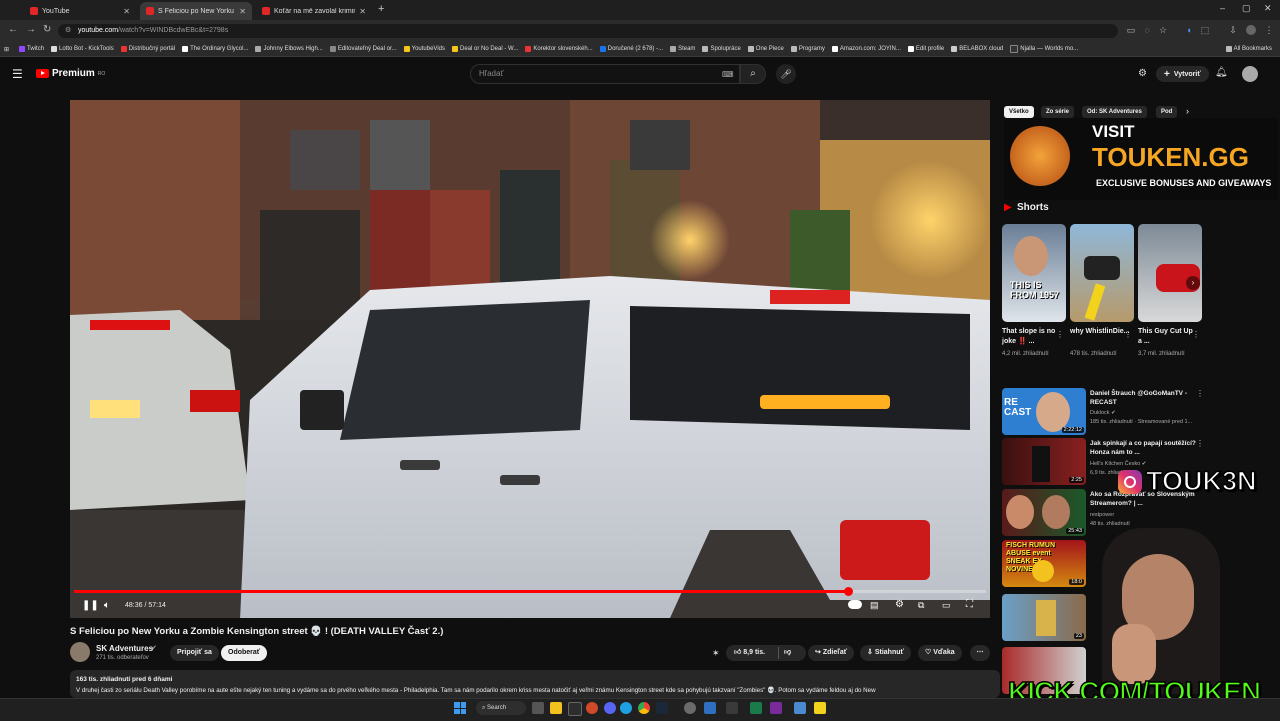  Describe the element at coordinates (1205, 30) in the screenshot. I see `extensions-puzzle-icon: ⬚` at that location.